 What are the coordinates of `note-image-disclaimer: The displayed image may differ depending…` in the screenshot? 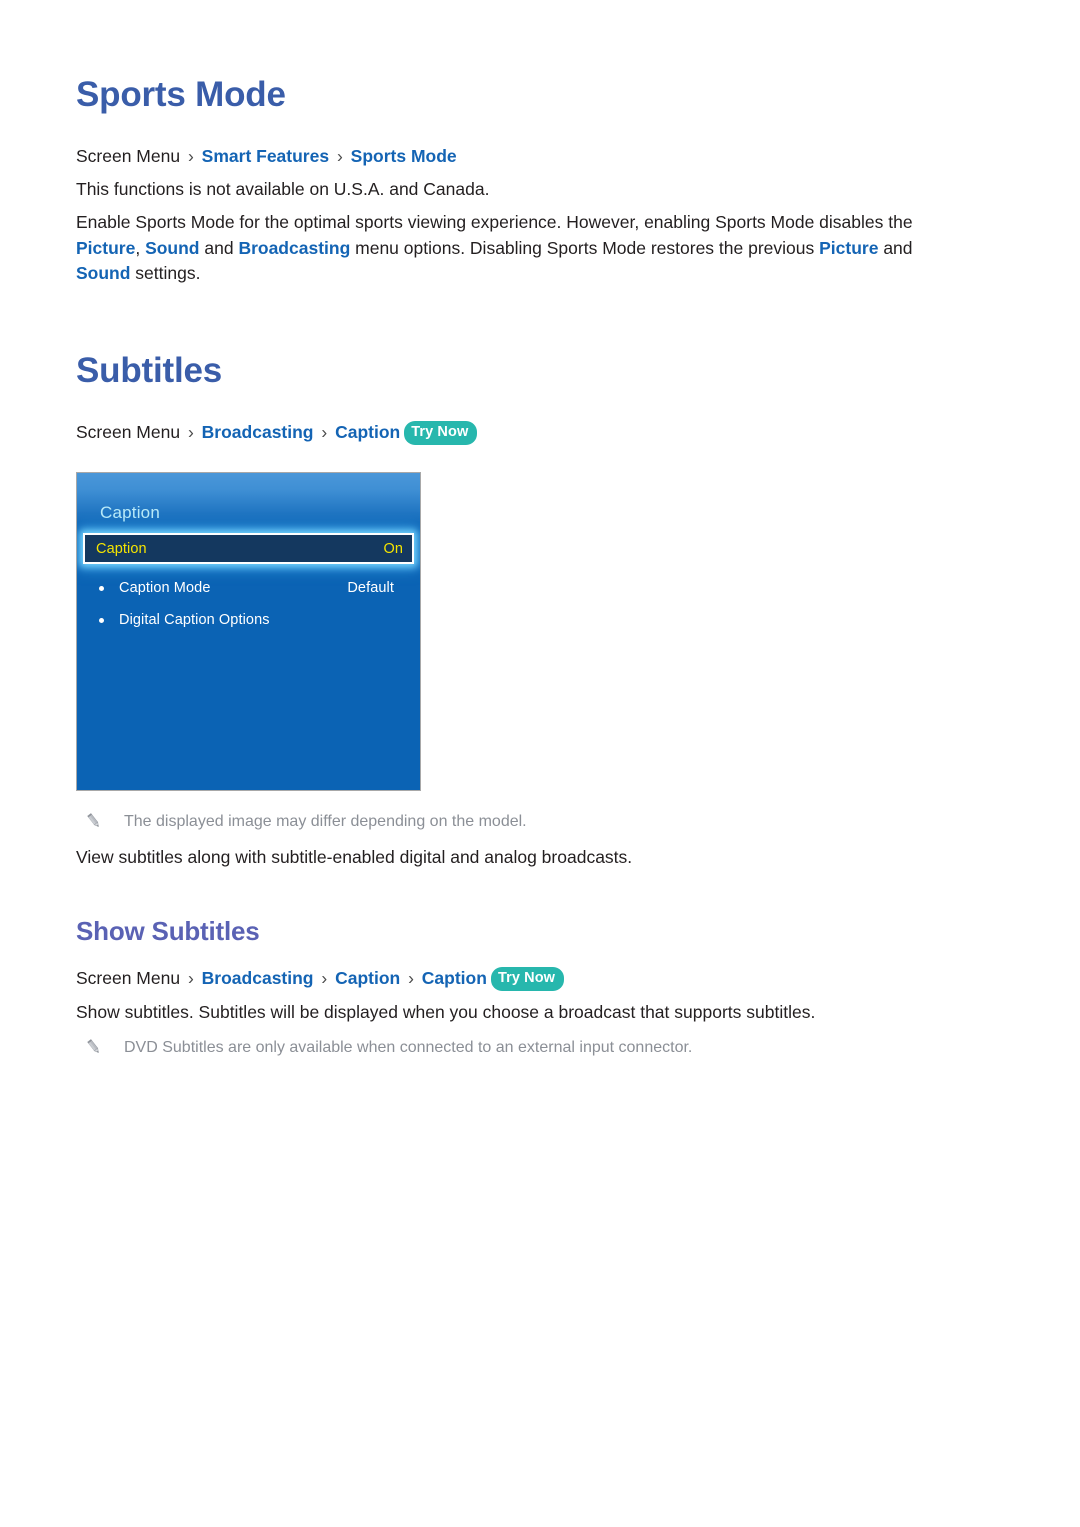 It's located at (480, 821).